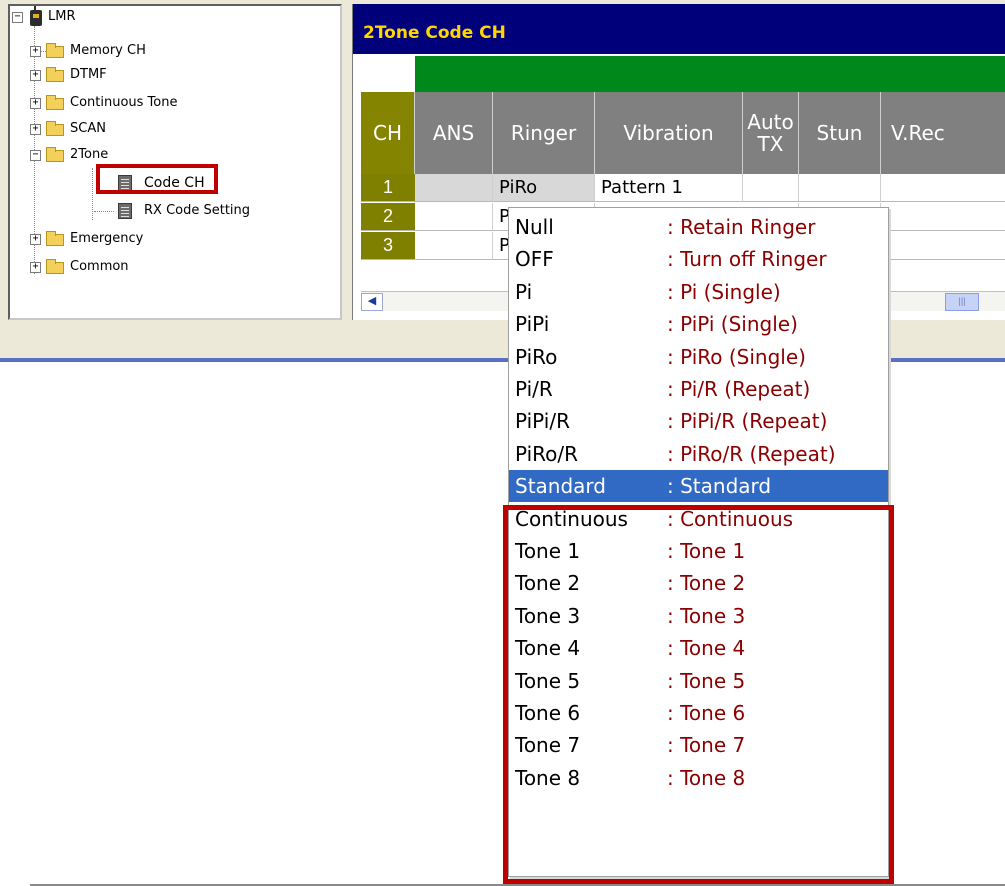  Describe the element at coordinates (534, 227) in the screenshot. I see `option-code: Null` at that location.